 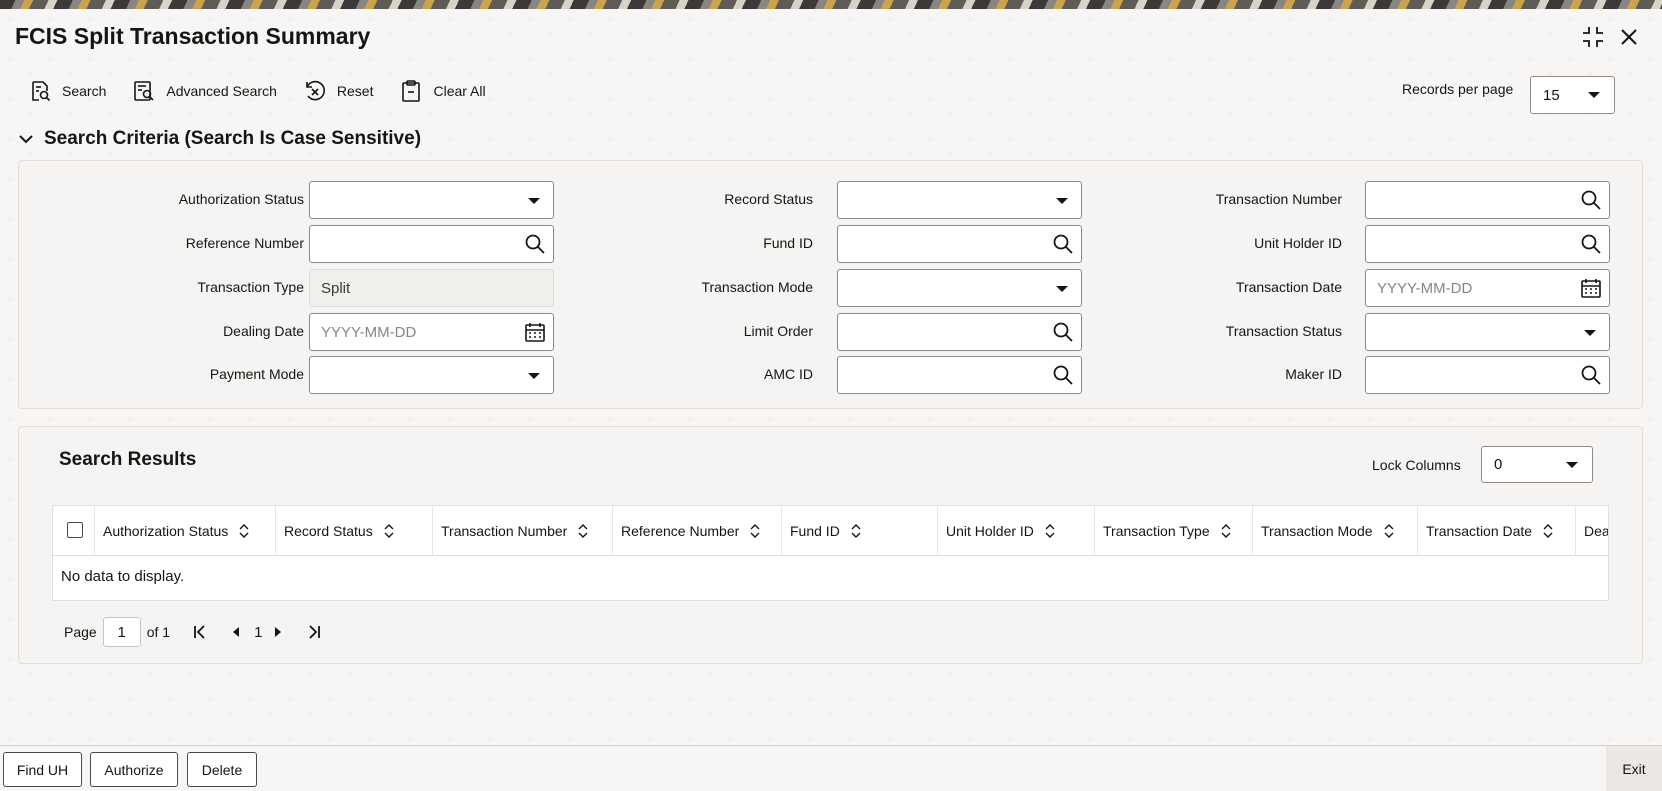 I want to click on transaction-date-label: Transaction Date, so click(x=1288, y=287).